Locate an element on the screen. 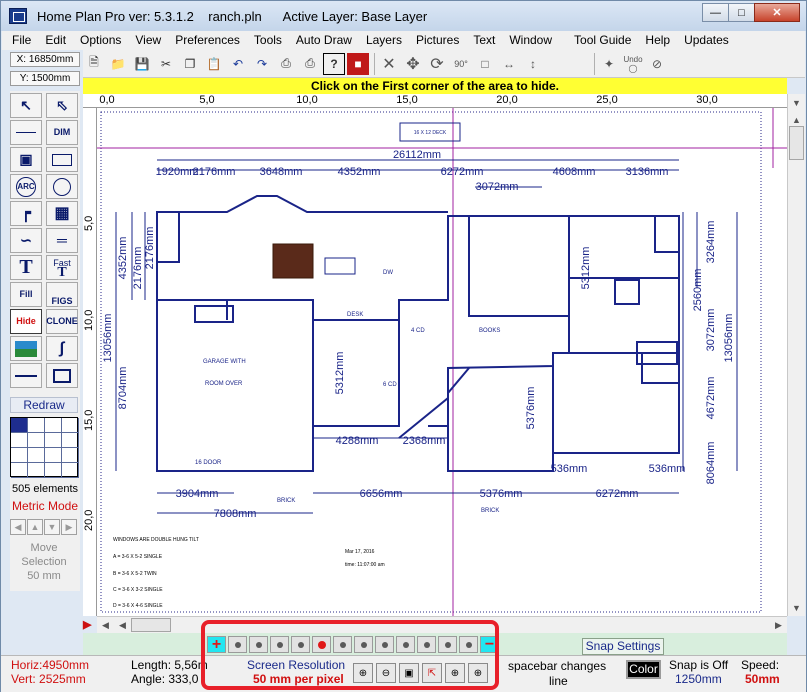 The image size is (807, 692). zoom-arrow-icon: ⇱ is located at coordinates (432, 673).